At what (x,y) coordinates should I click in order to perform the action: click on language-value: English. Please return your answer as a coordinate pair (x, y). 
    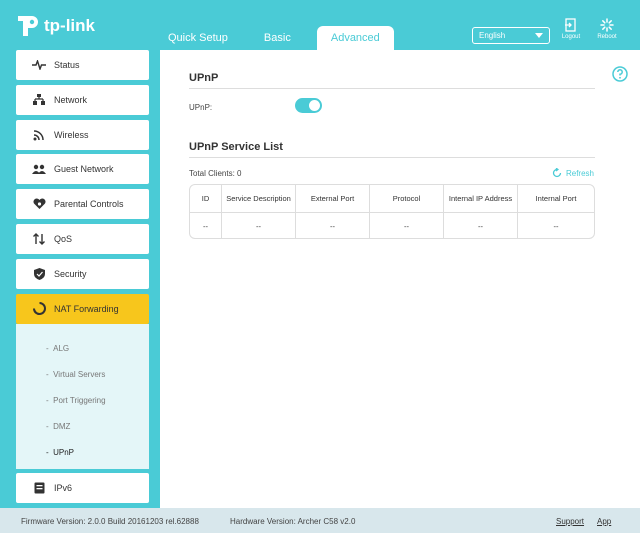
    Looking at the image, I should click on (492, 35).